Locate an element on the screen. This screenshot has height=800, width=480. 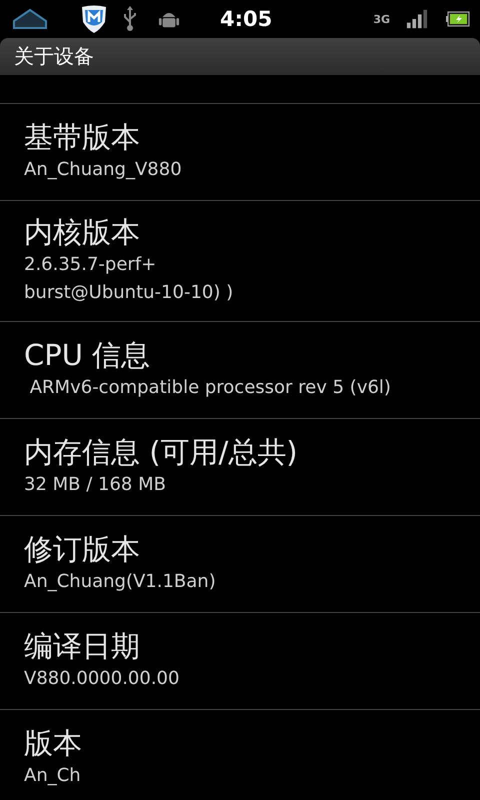
item-value: An_Chuang(V1.1Ban) is located at coordinates (120, 582).